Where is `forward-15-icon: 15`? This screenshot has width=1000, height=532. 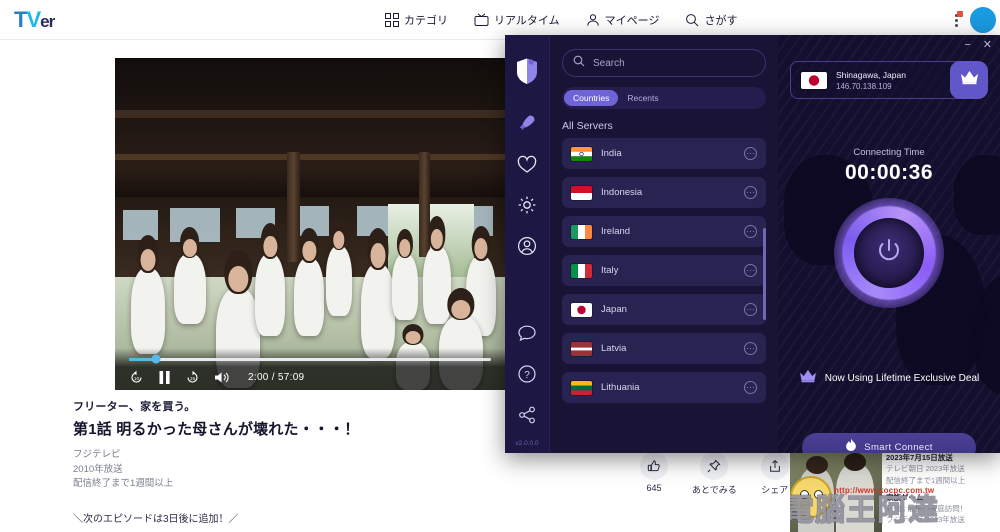 forward-15-icon: 15 is located at coordinates (192, 377).